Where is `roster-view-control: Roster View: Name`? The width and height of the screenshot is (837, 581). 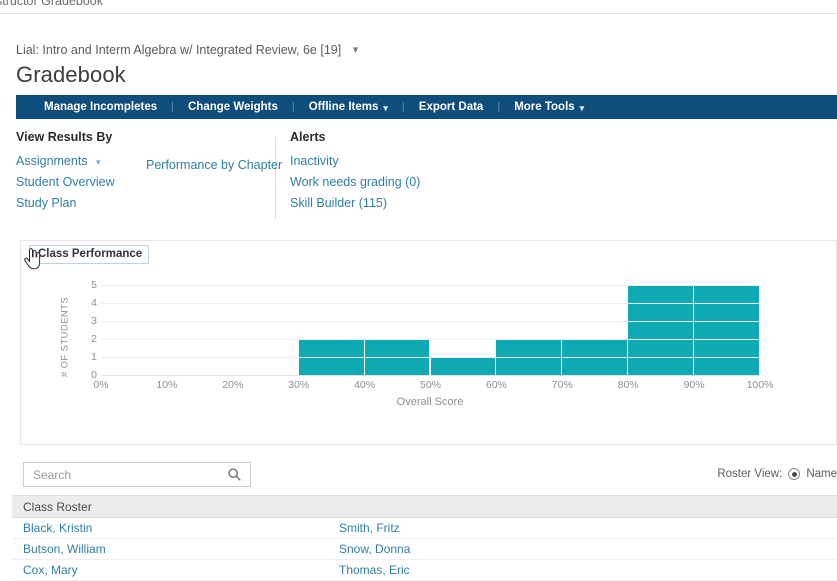 roster-view-control: Roster View: Name is located at coordinates (777, 474).